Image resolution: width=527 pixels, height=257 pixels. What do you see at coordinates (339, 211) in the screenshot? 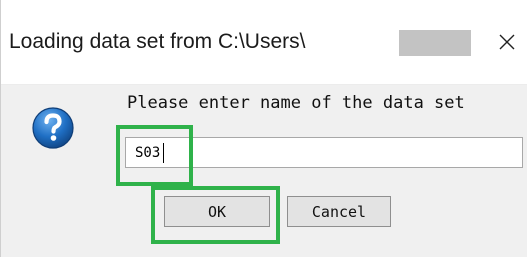
I see `cancel-button: Cancel` at bounding box center [339, 211].